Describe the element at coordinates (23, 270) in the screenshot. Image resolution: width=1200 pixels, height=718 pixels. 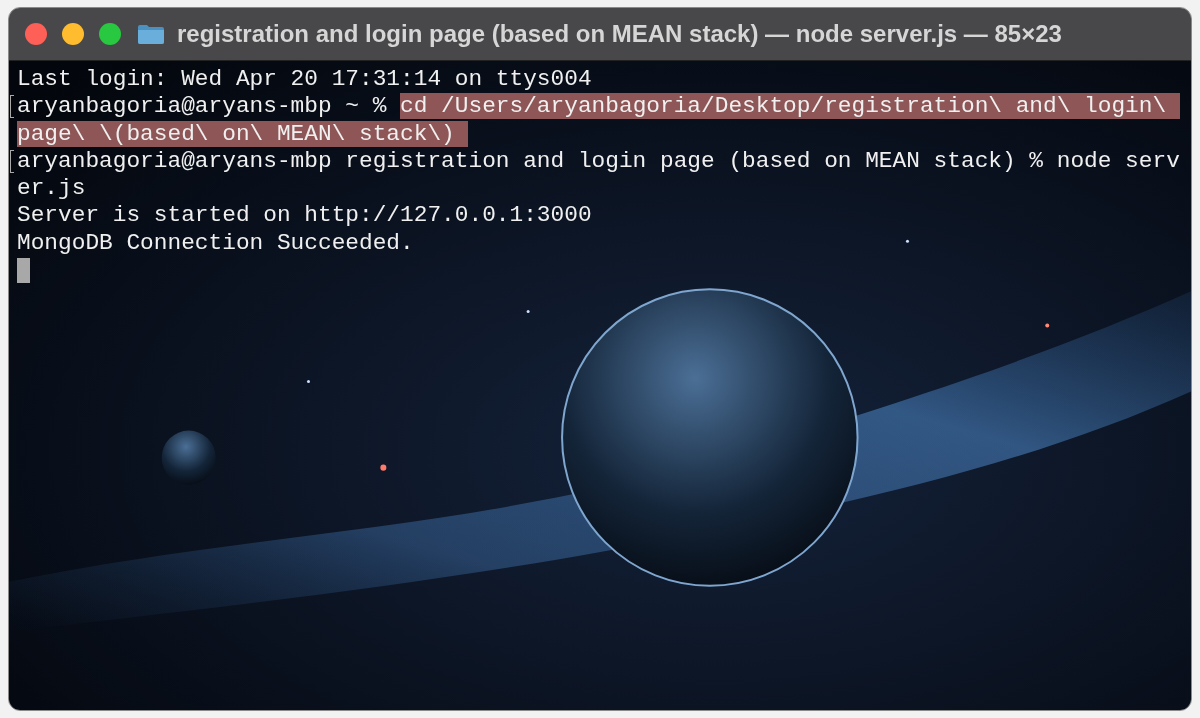
I see `text-cursor` at that location.